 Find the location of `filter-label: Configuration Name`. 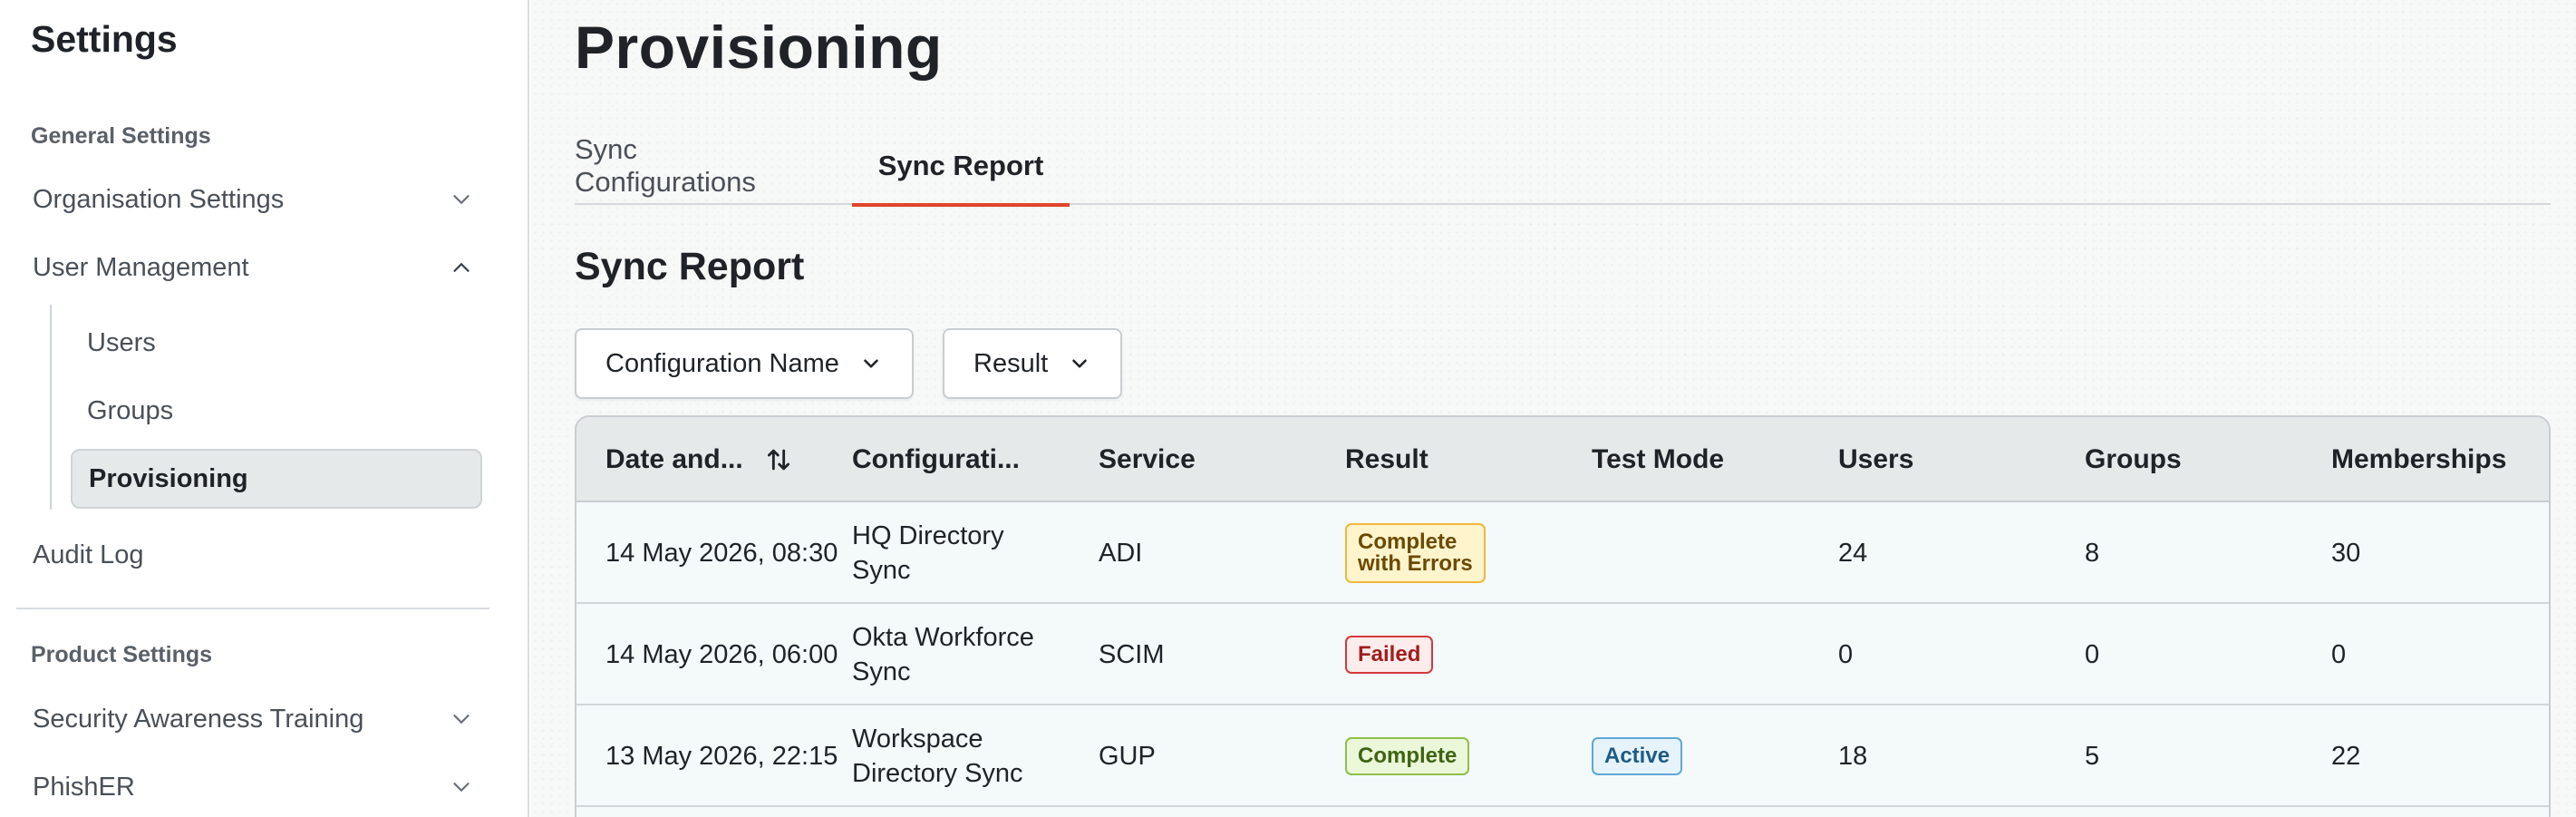

filter-label: Configuration Name is located at coordinates (722, 363).